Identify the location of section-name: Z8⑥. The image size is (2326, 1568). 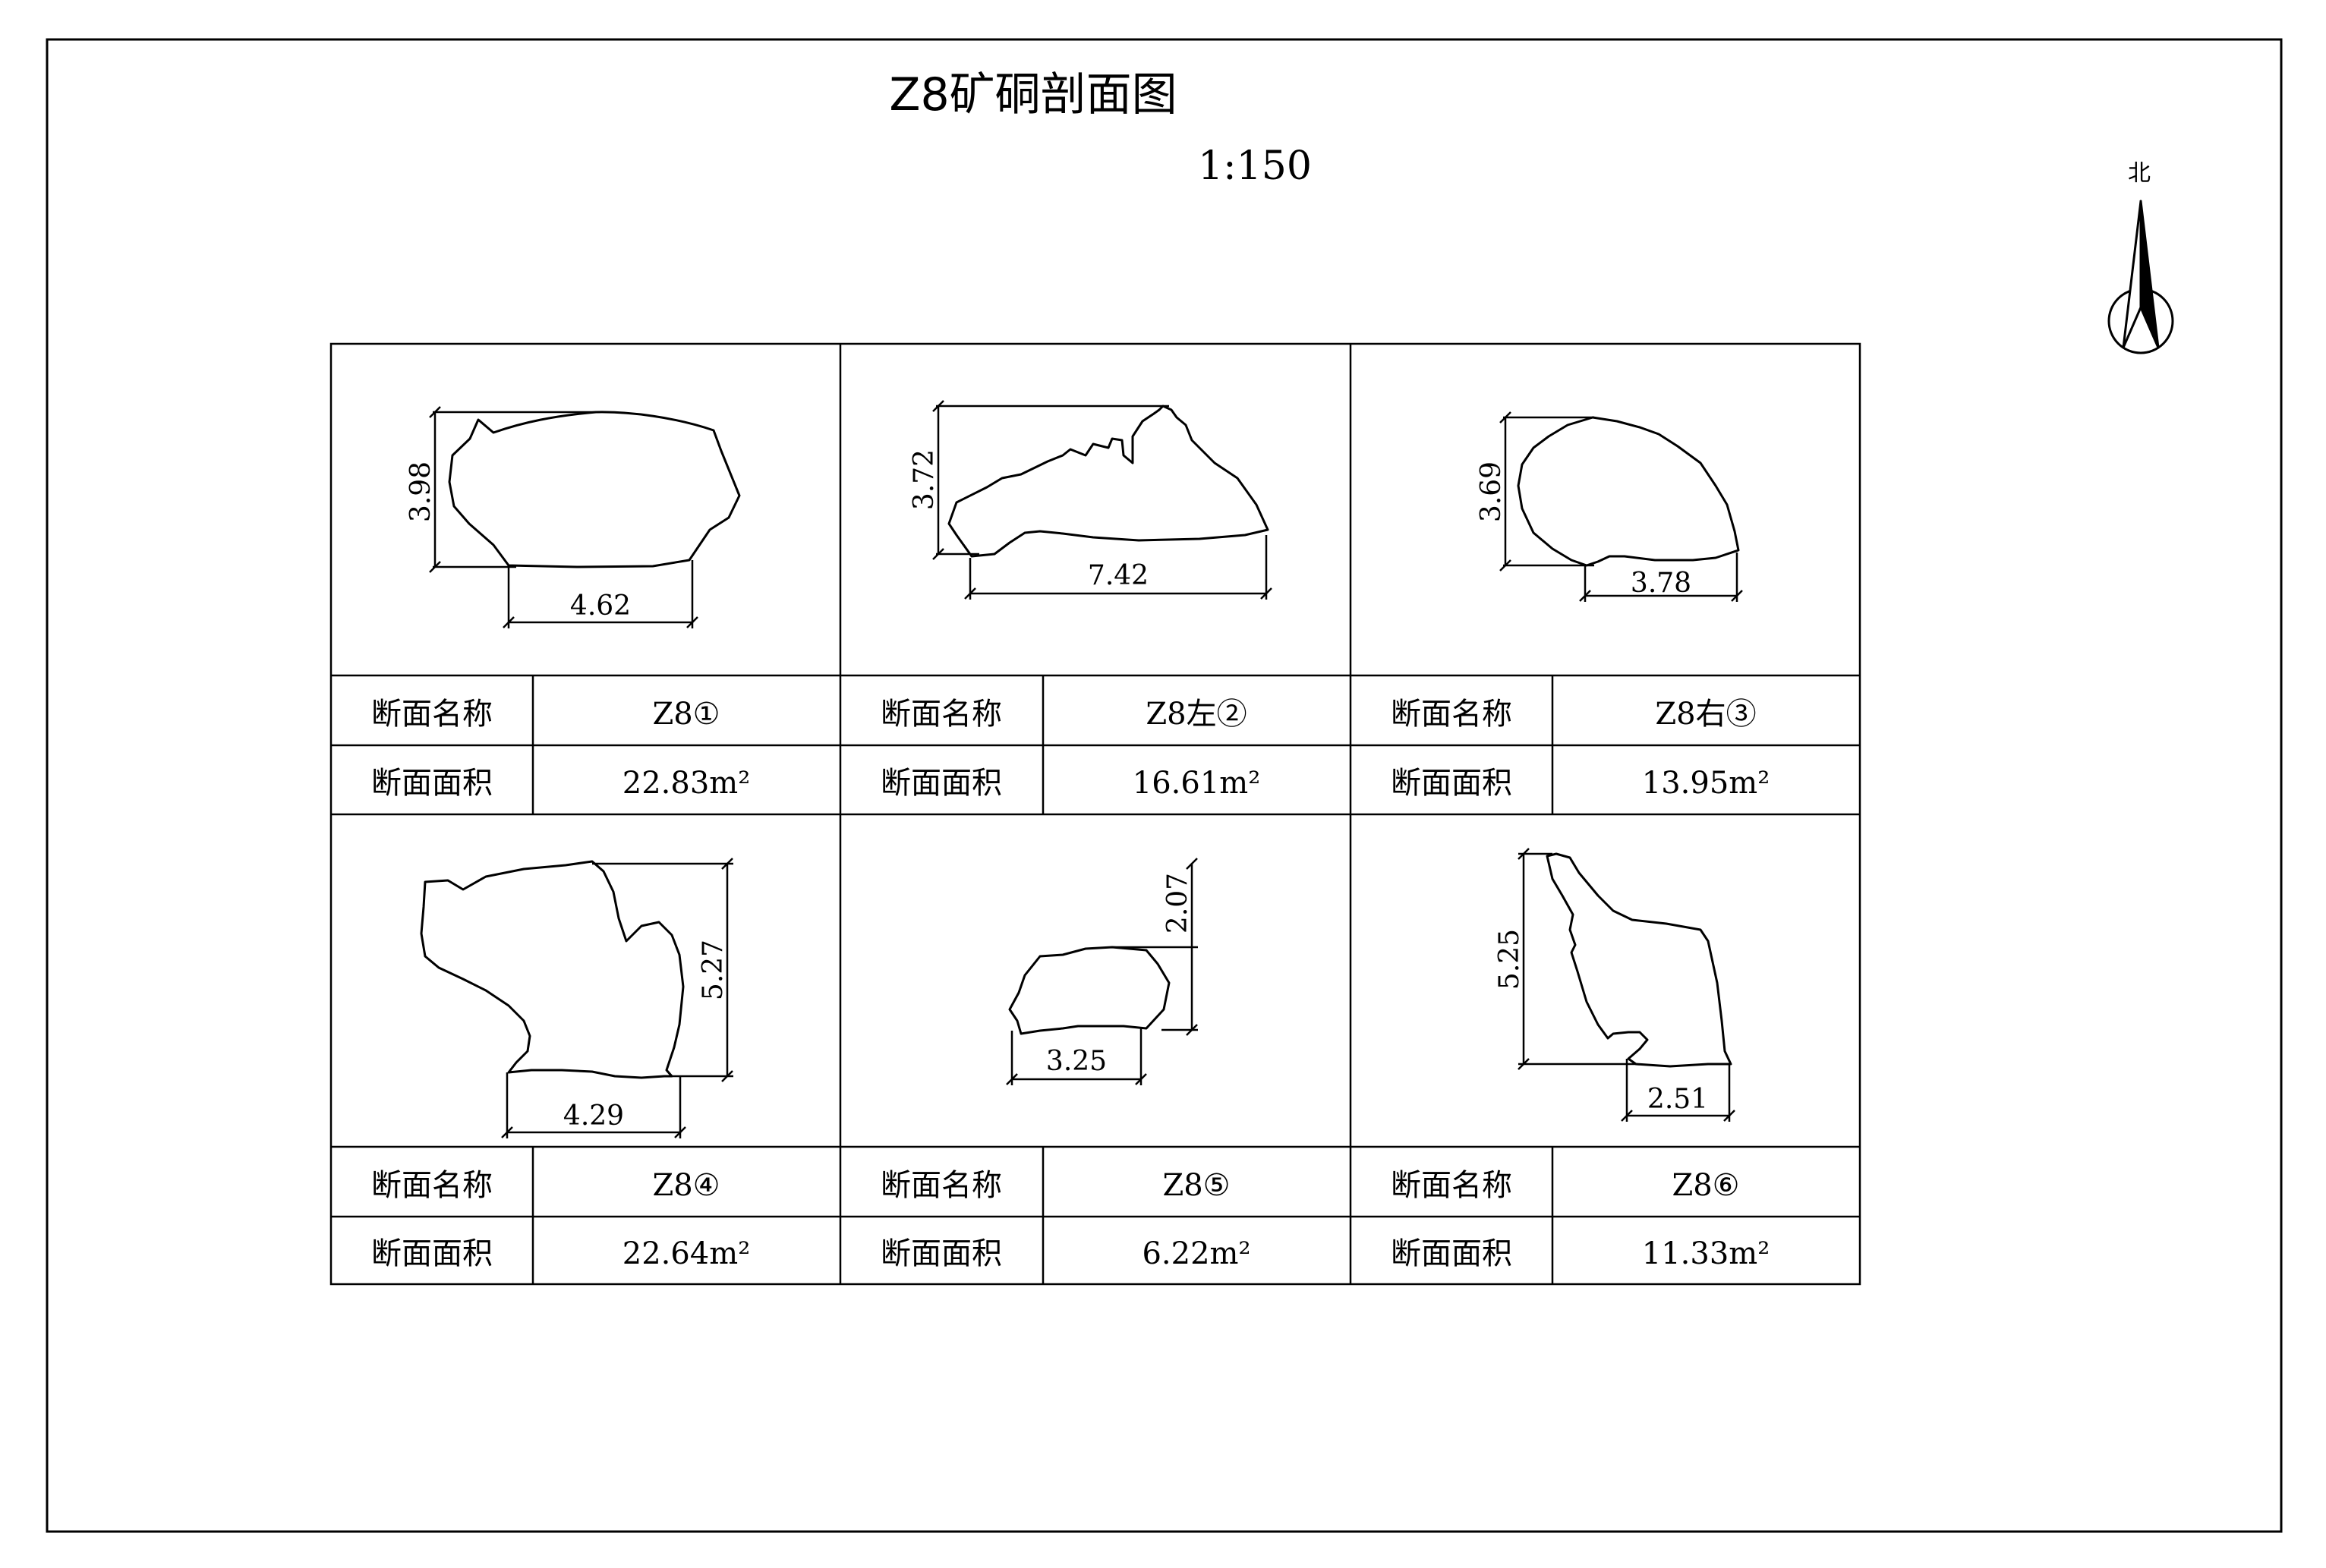
(1705, 1185).